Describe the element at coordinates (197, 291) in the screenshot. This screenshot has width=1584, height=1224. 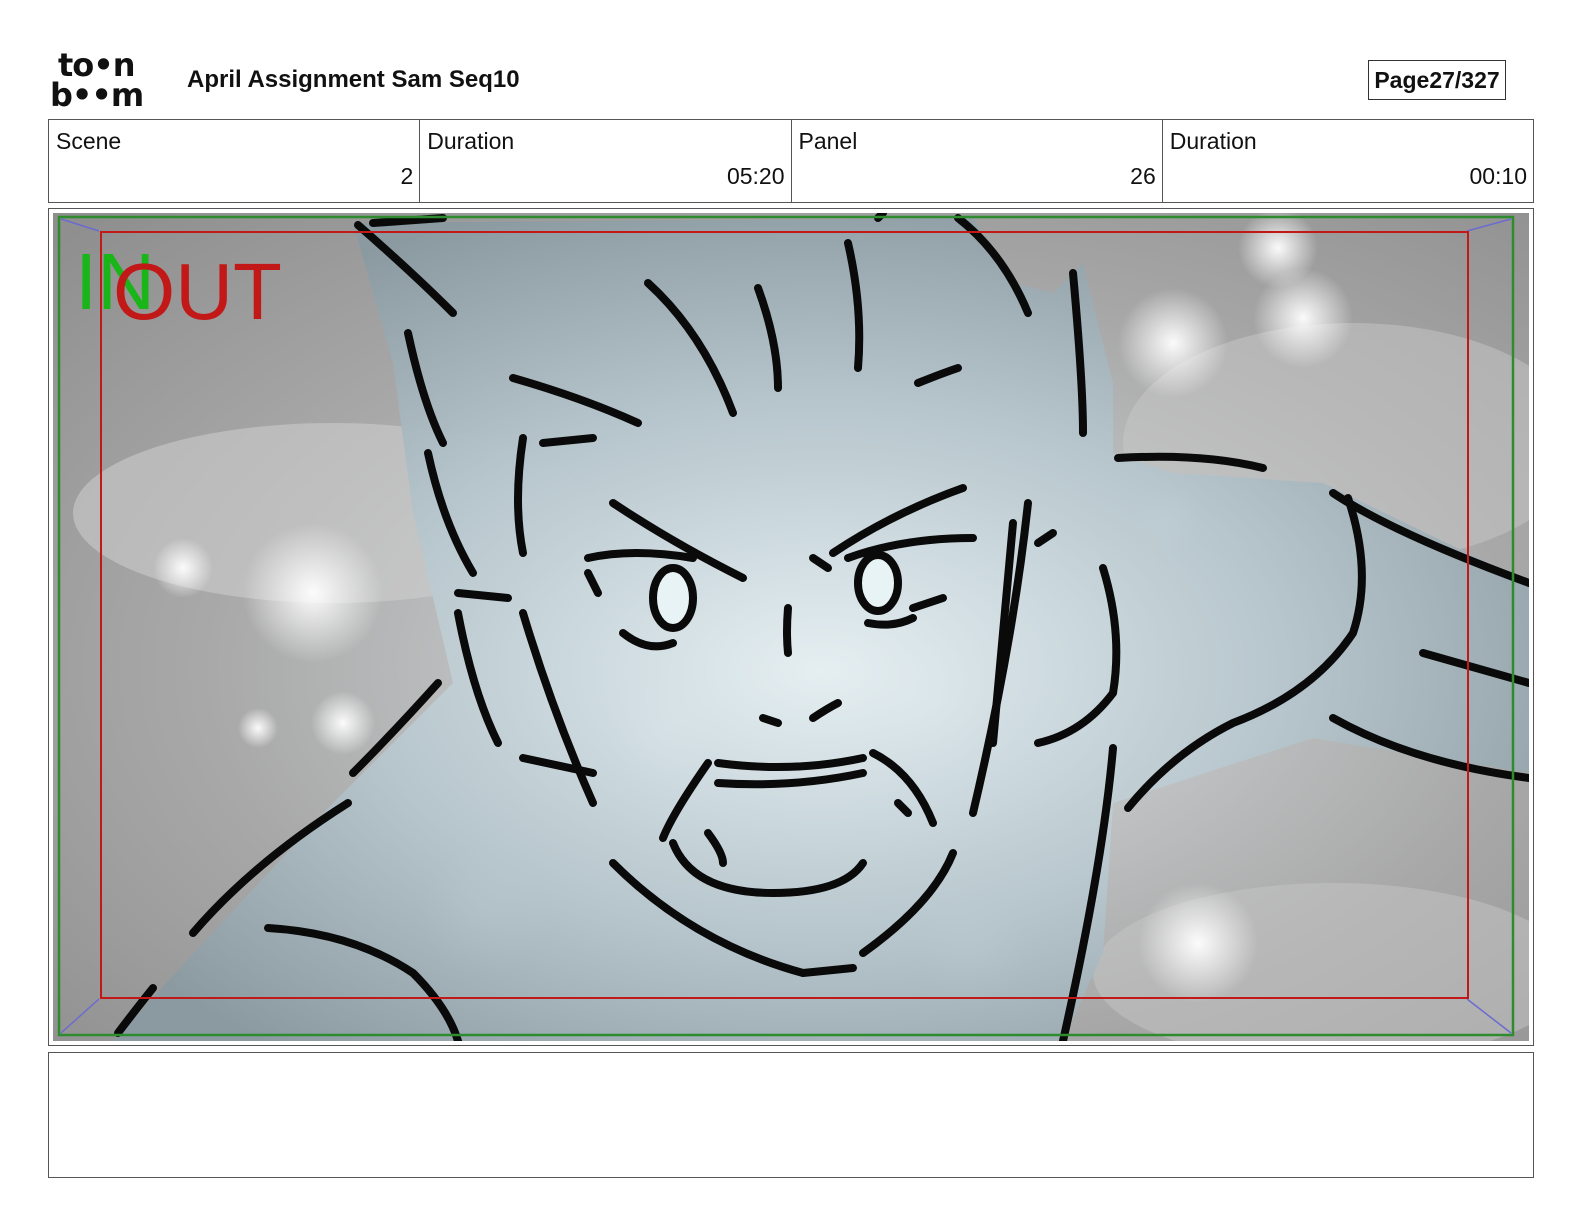
I see `out-marker: OUT` at that location.